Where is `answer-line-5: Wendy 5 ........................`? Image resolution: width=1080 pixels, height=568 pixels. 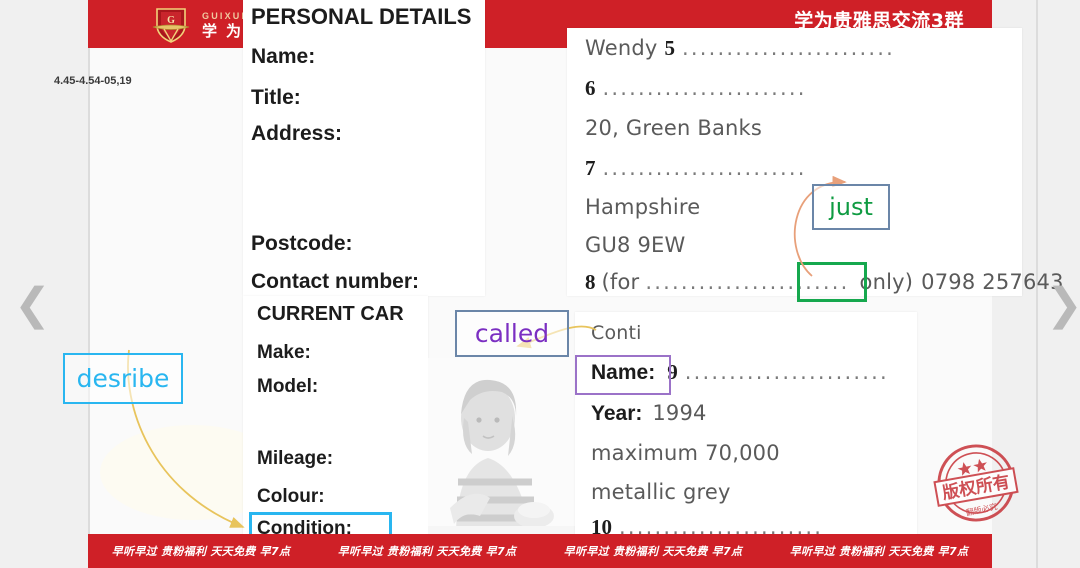
answer-line-5: Wendy 5 ........................ is located at coordinates (740, 48).